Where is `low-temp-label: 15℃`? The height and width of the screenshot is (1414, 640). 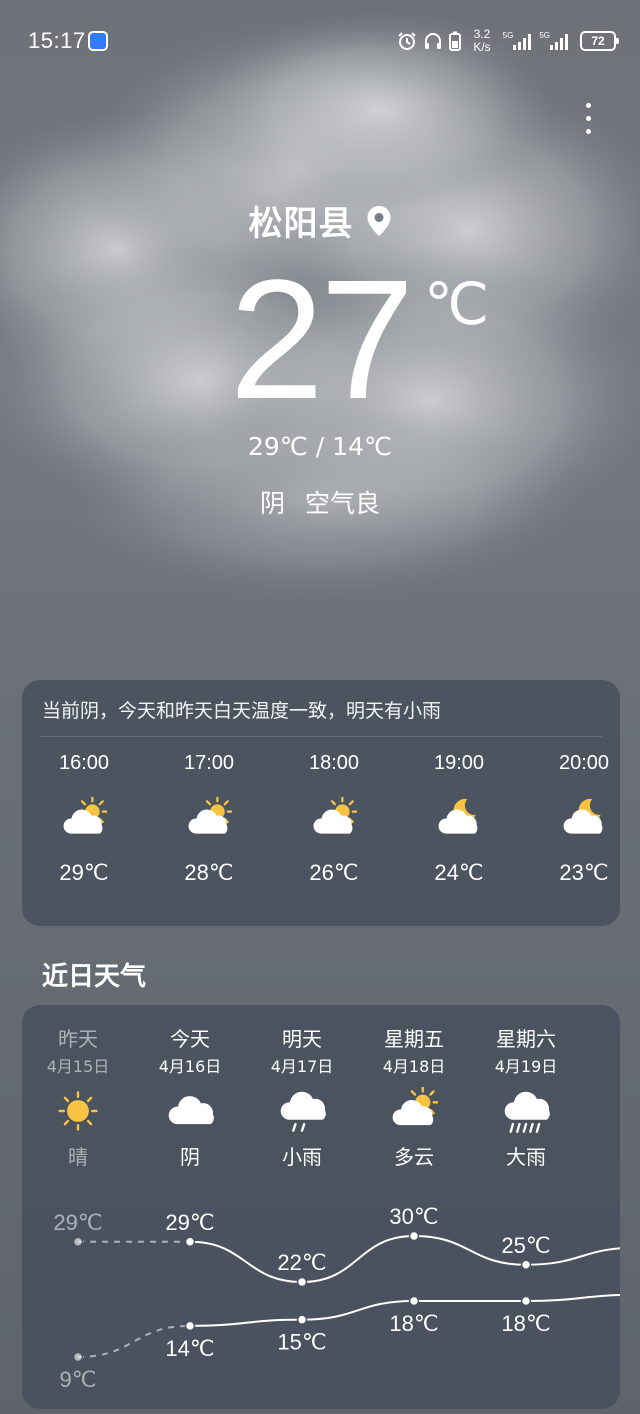
low-temp-label: 15℃ is located at coordinates (301, 1342).